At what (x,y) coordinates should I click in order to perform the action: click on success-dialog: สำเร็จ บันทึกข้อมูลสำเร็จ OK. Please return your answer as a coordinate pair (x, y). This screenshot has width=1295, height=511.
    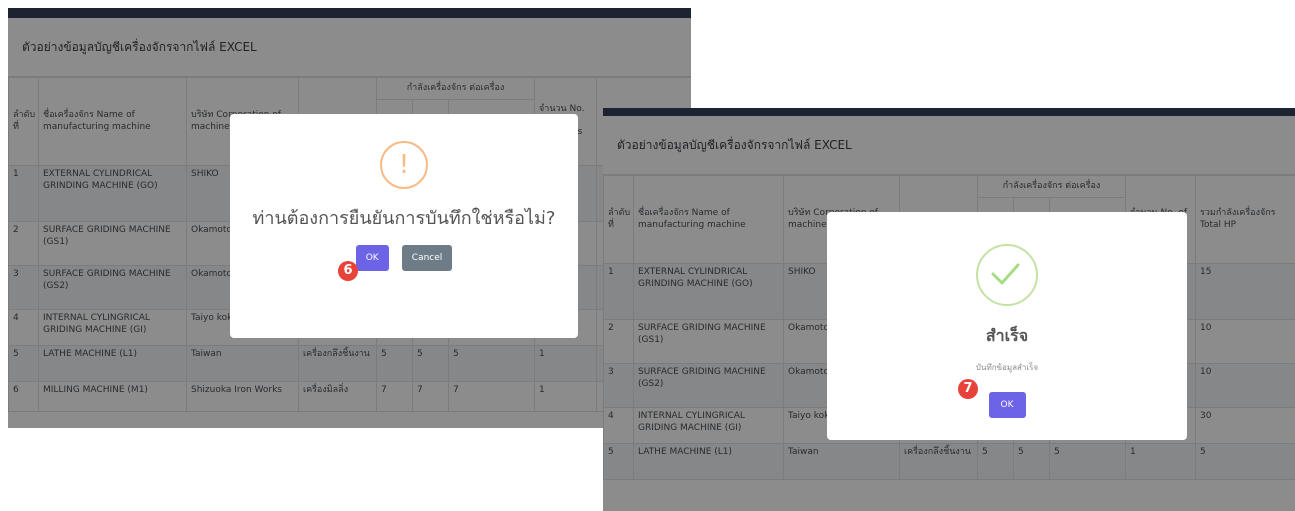
    Looking at the image, I should click on (1007, 326).